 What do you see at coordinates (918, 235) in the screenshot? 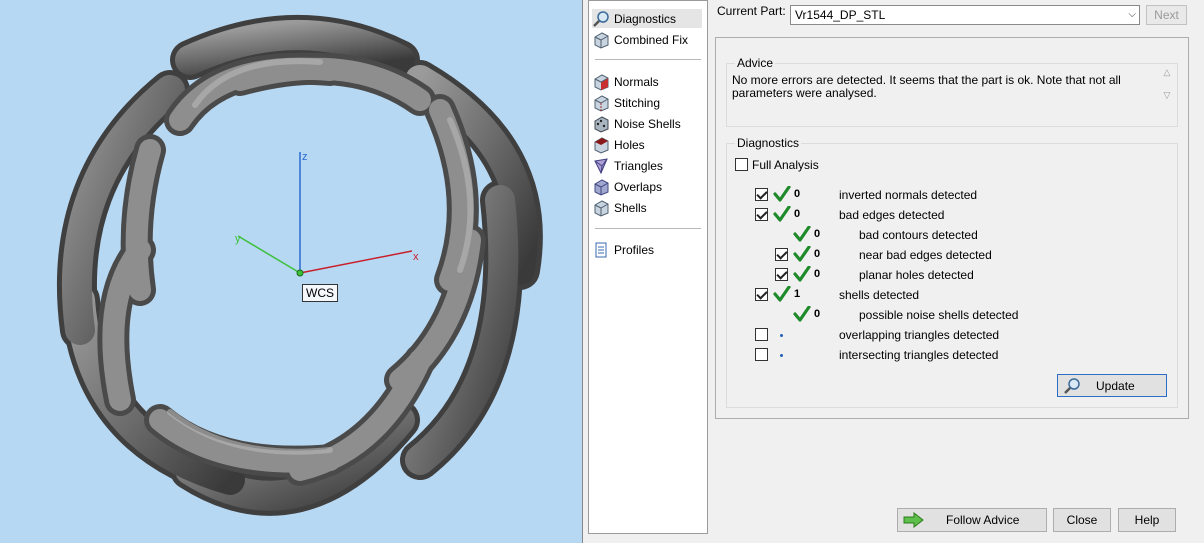
I see `diagnostic-label: bad contours detected` at bounding box center [918, 235].